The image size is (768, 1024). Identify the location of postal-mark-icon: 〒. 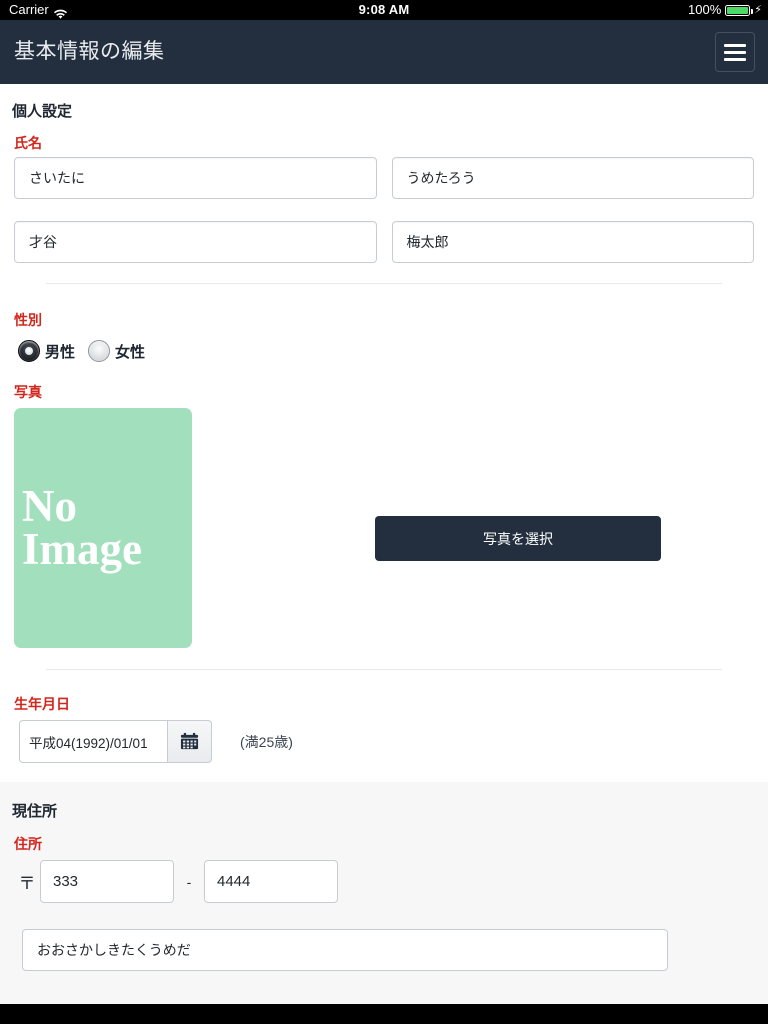
(27, 883).